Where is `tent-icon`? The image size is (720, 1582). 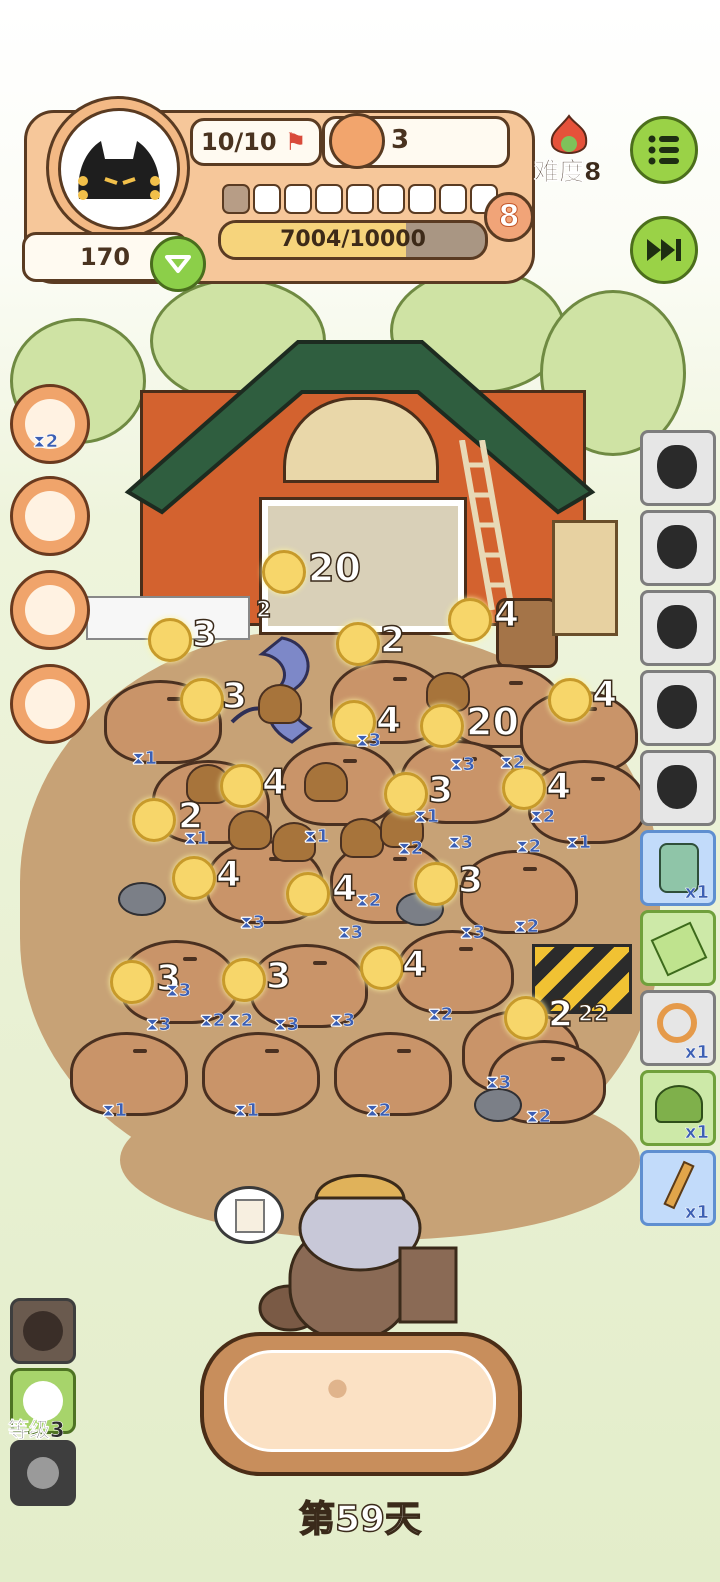 tent-icon is located at coordinates (679, 1104).